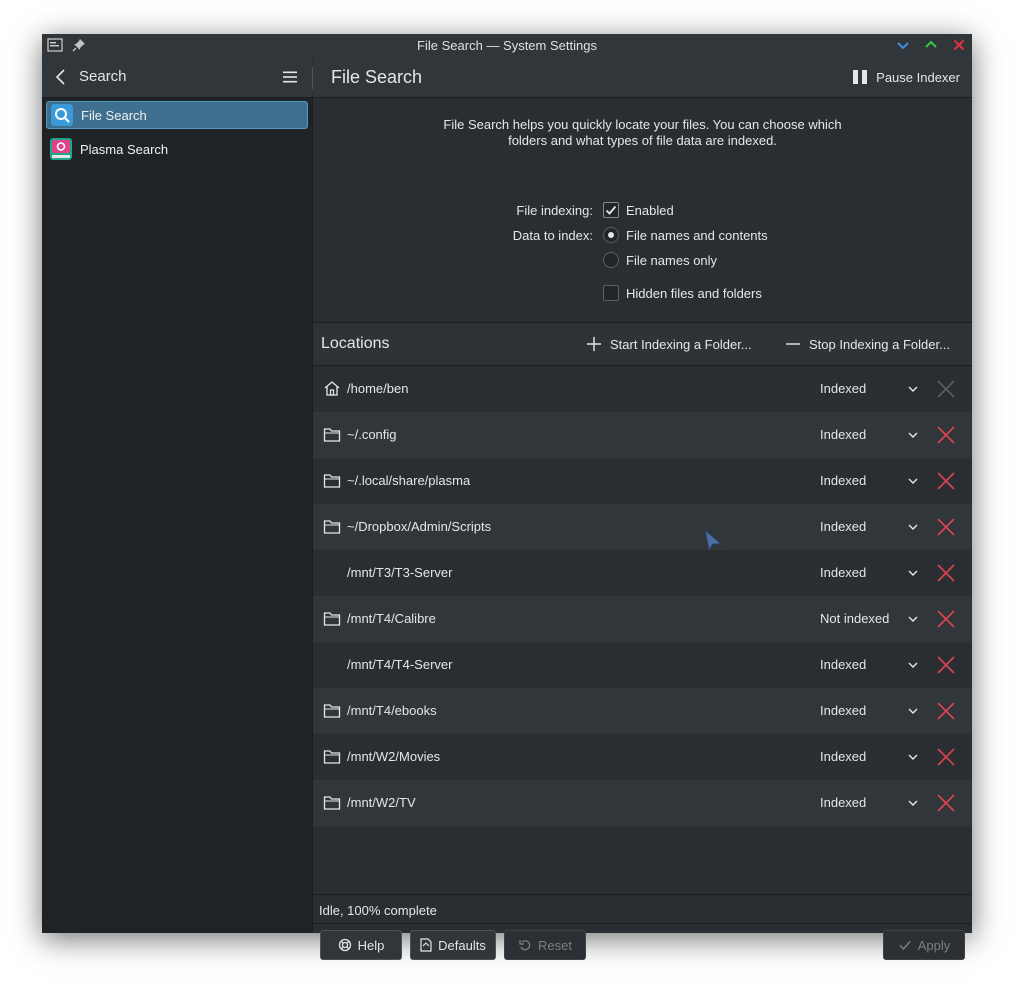 The height and width of the screenshot is (983, 1014). What do you see at coordinates (642, 803) in the screenshot?
I see `location-row: /mnt/W2/TV Indexed` at bounding box center [642, 803].